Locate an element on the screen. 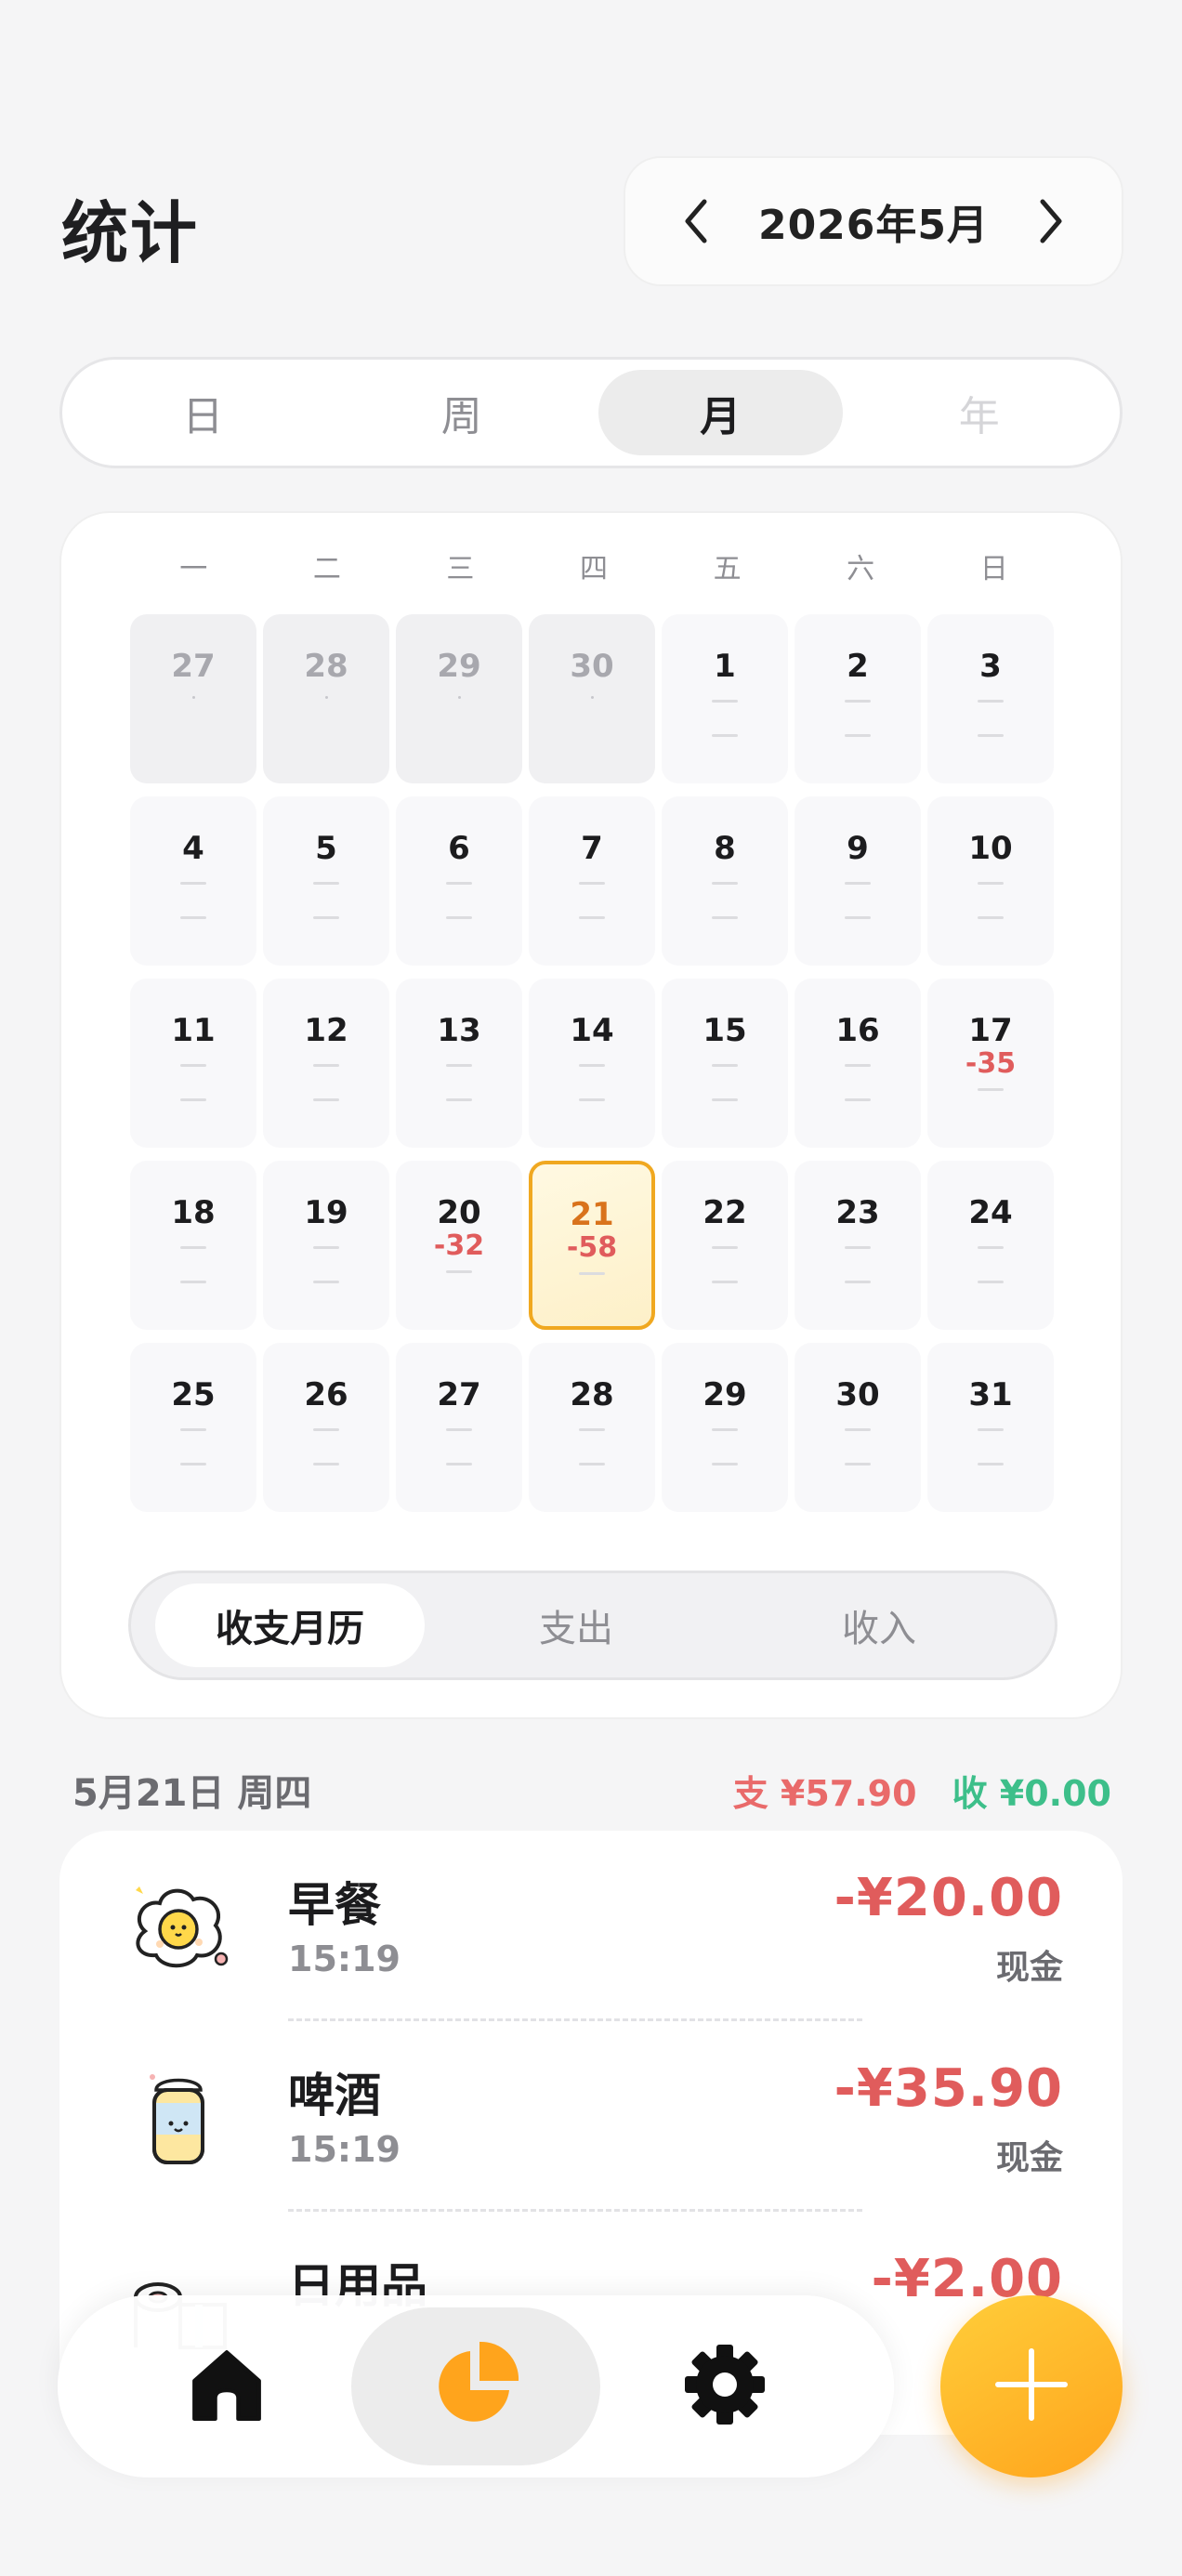  day-number: 11 is located at coordinates (193, 1030).